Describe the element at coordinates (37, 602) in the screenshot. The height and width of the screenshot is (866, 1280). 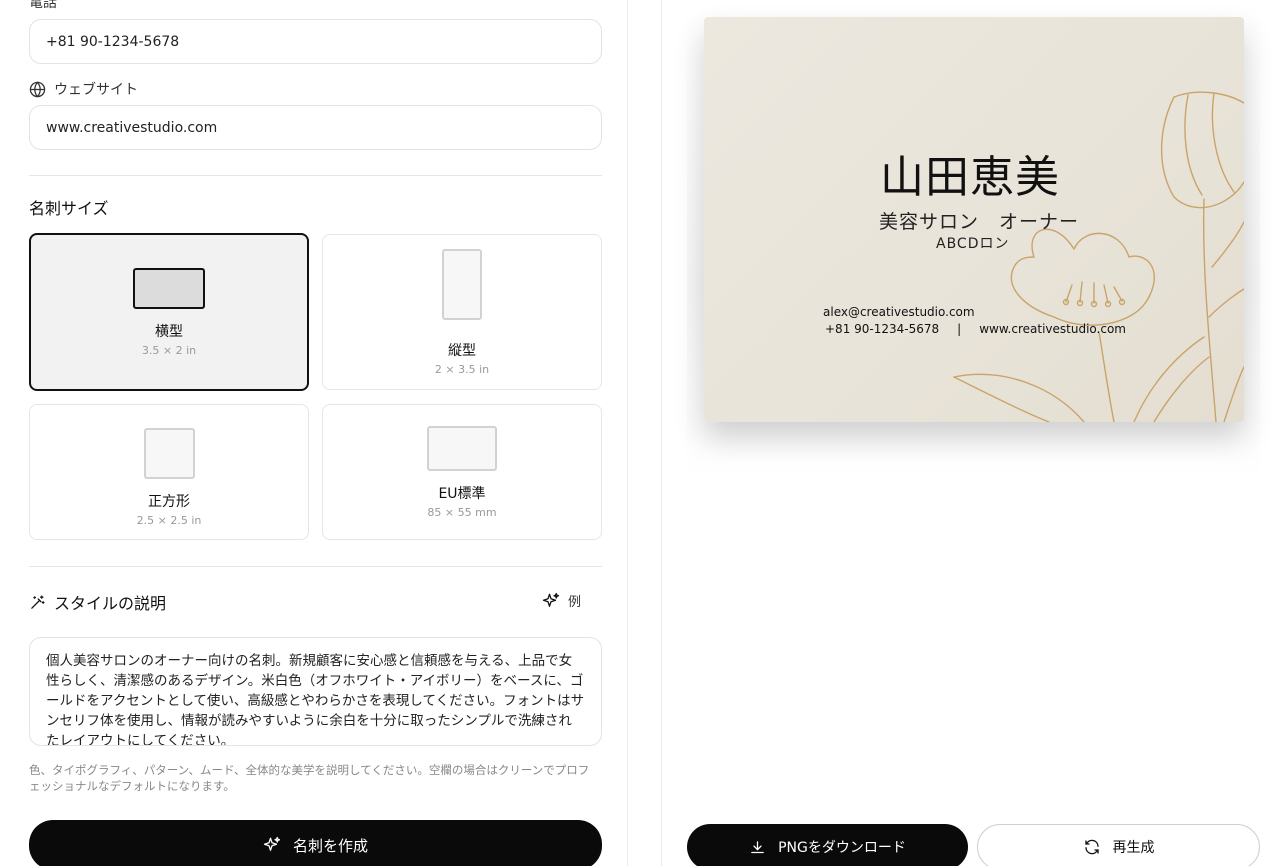
I see `magic-wand-icon` at that location.